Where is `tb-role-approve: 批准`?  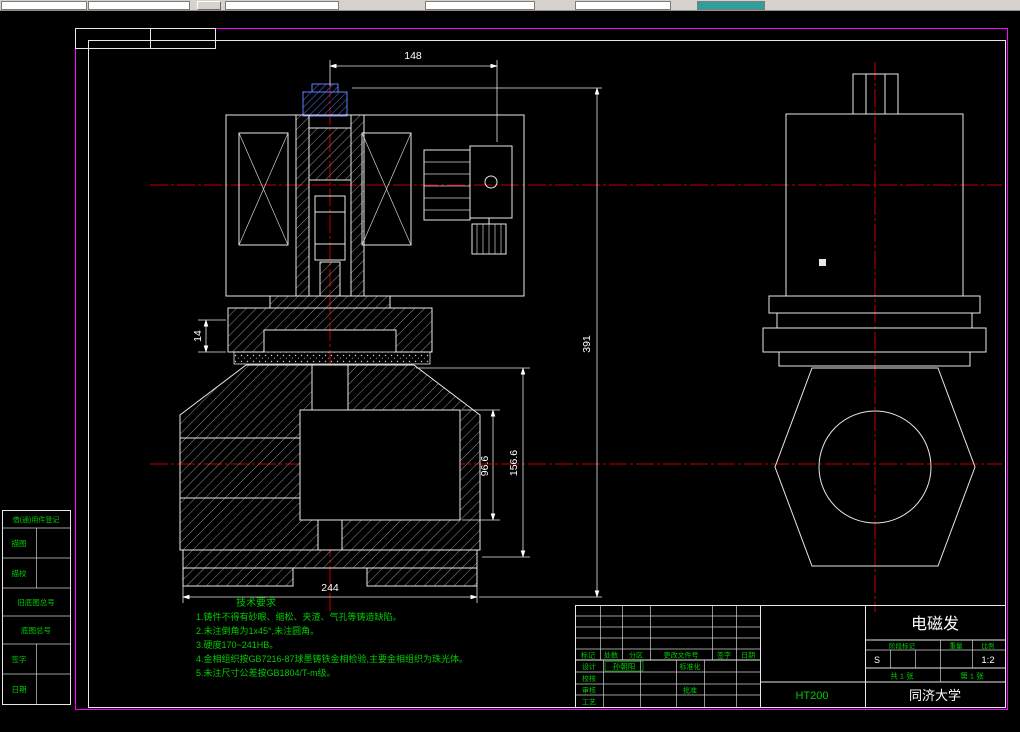 tb-role-approve: 批准 is located at coordinates (690, 690).